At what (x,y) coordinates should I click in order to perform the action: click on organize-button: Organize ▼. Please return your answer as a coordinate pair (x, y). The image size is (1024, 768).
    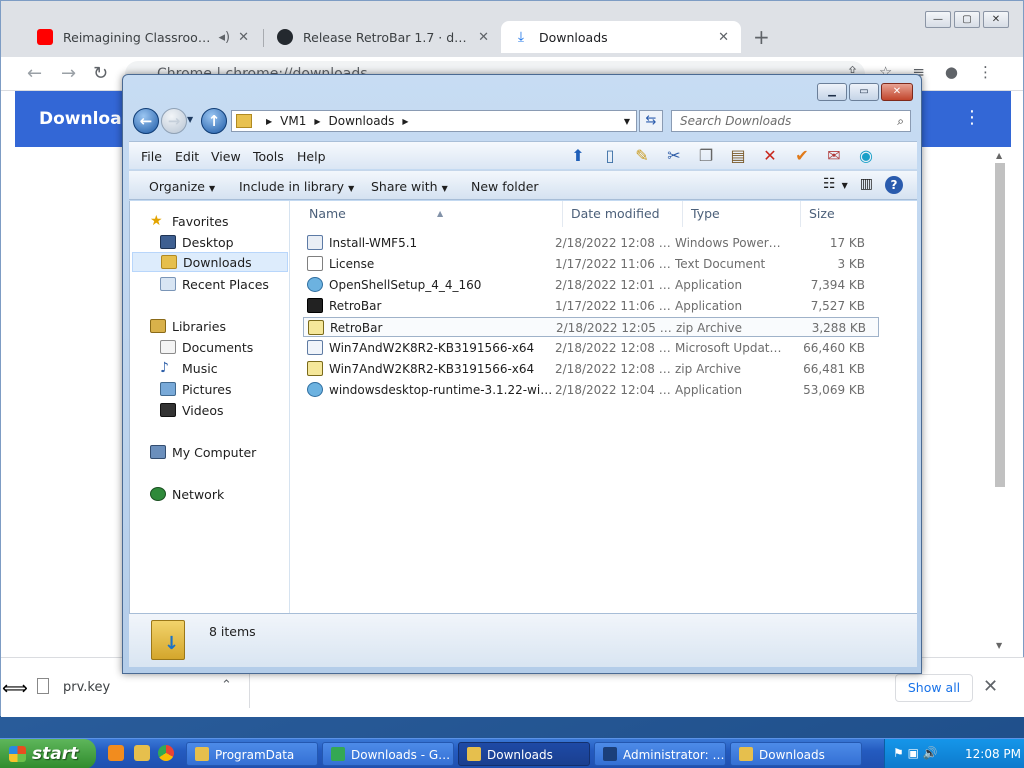
    Looking at the image, I should click on (182, 186).